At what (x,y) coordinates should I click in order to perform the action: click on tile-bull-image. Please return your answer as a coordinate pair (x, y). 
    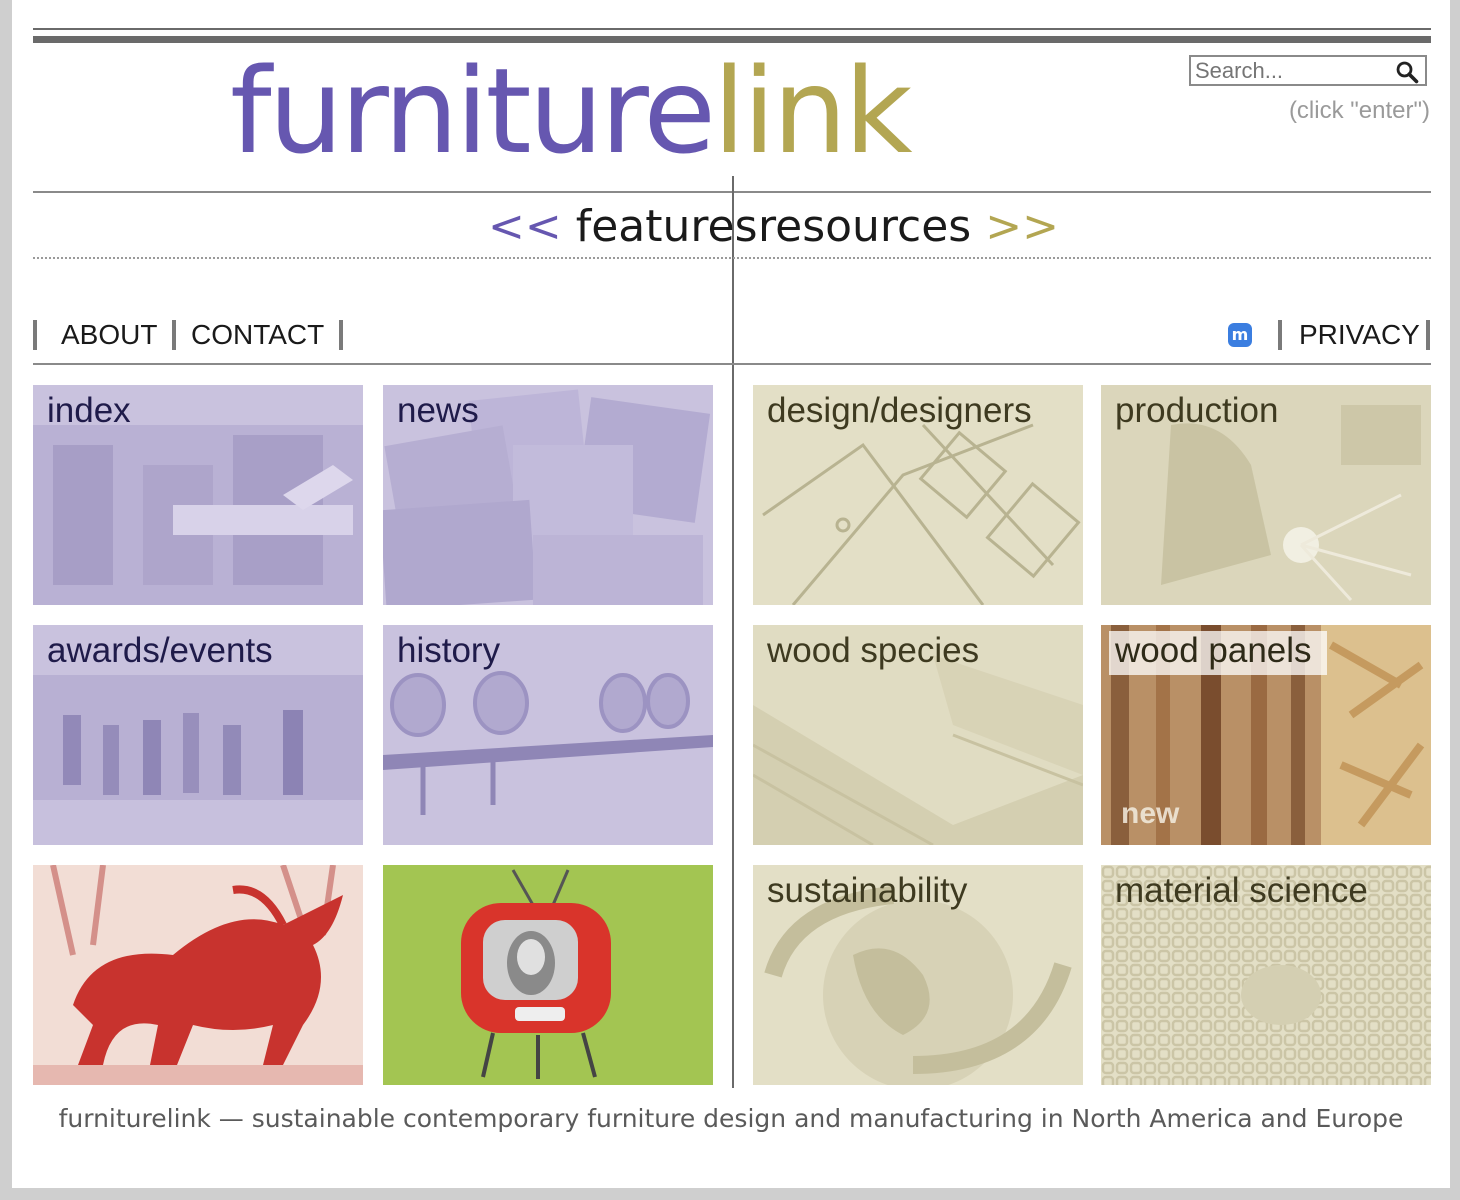
    Looking at the image, I should click on (198, 975).